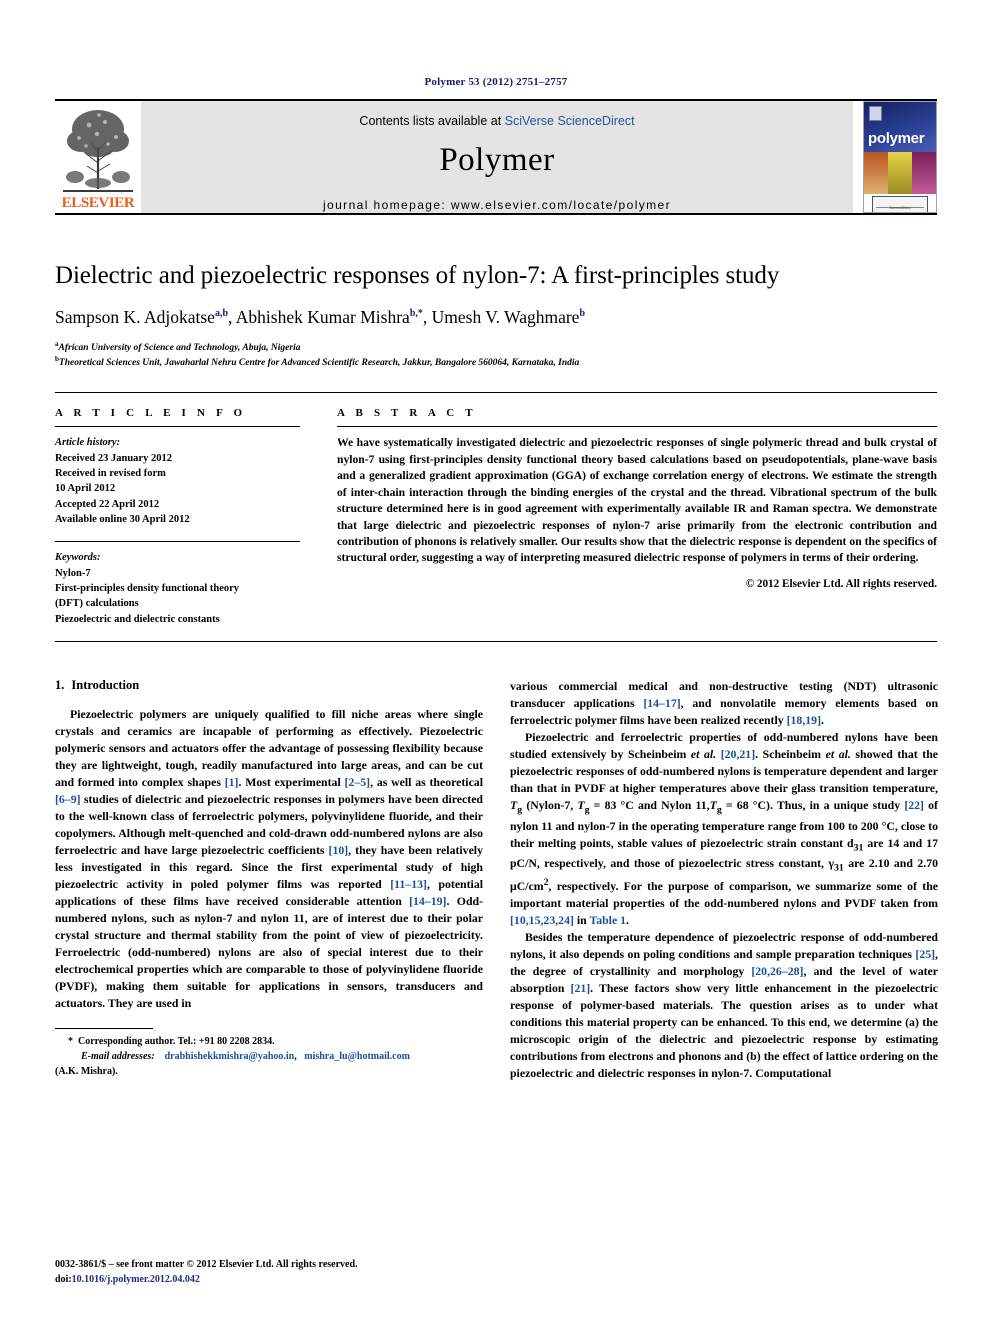  Describe the element at coordinates (110, 473) in the screenshot. I see `history-item: Received in revised form` at that location.